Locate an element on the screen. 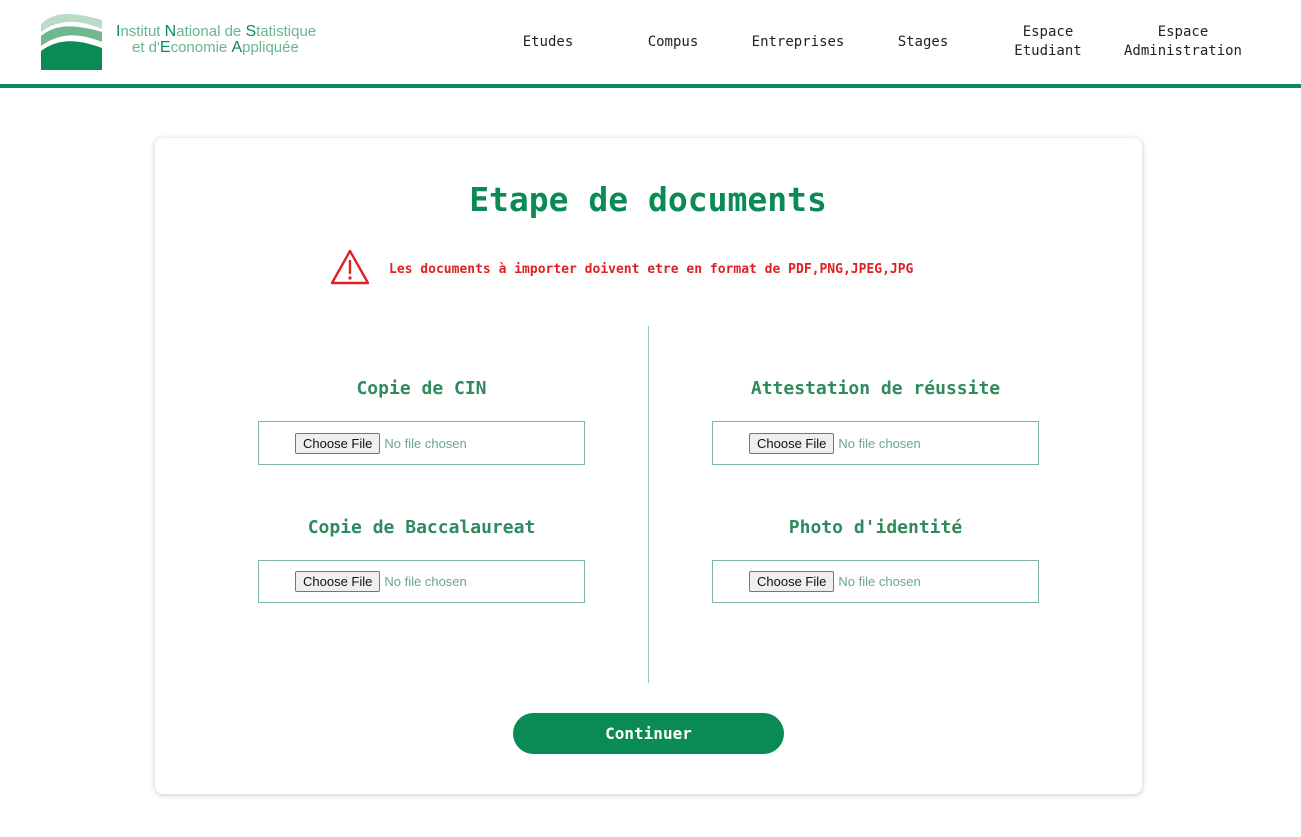 This screenshot has height=837, width=1301. nav-espace-administration-label: Espace Administration is located at coordinates (1183, 42).